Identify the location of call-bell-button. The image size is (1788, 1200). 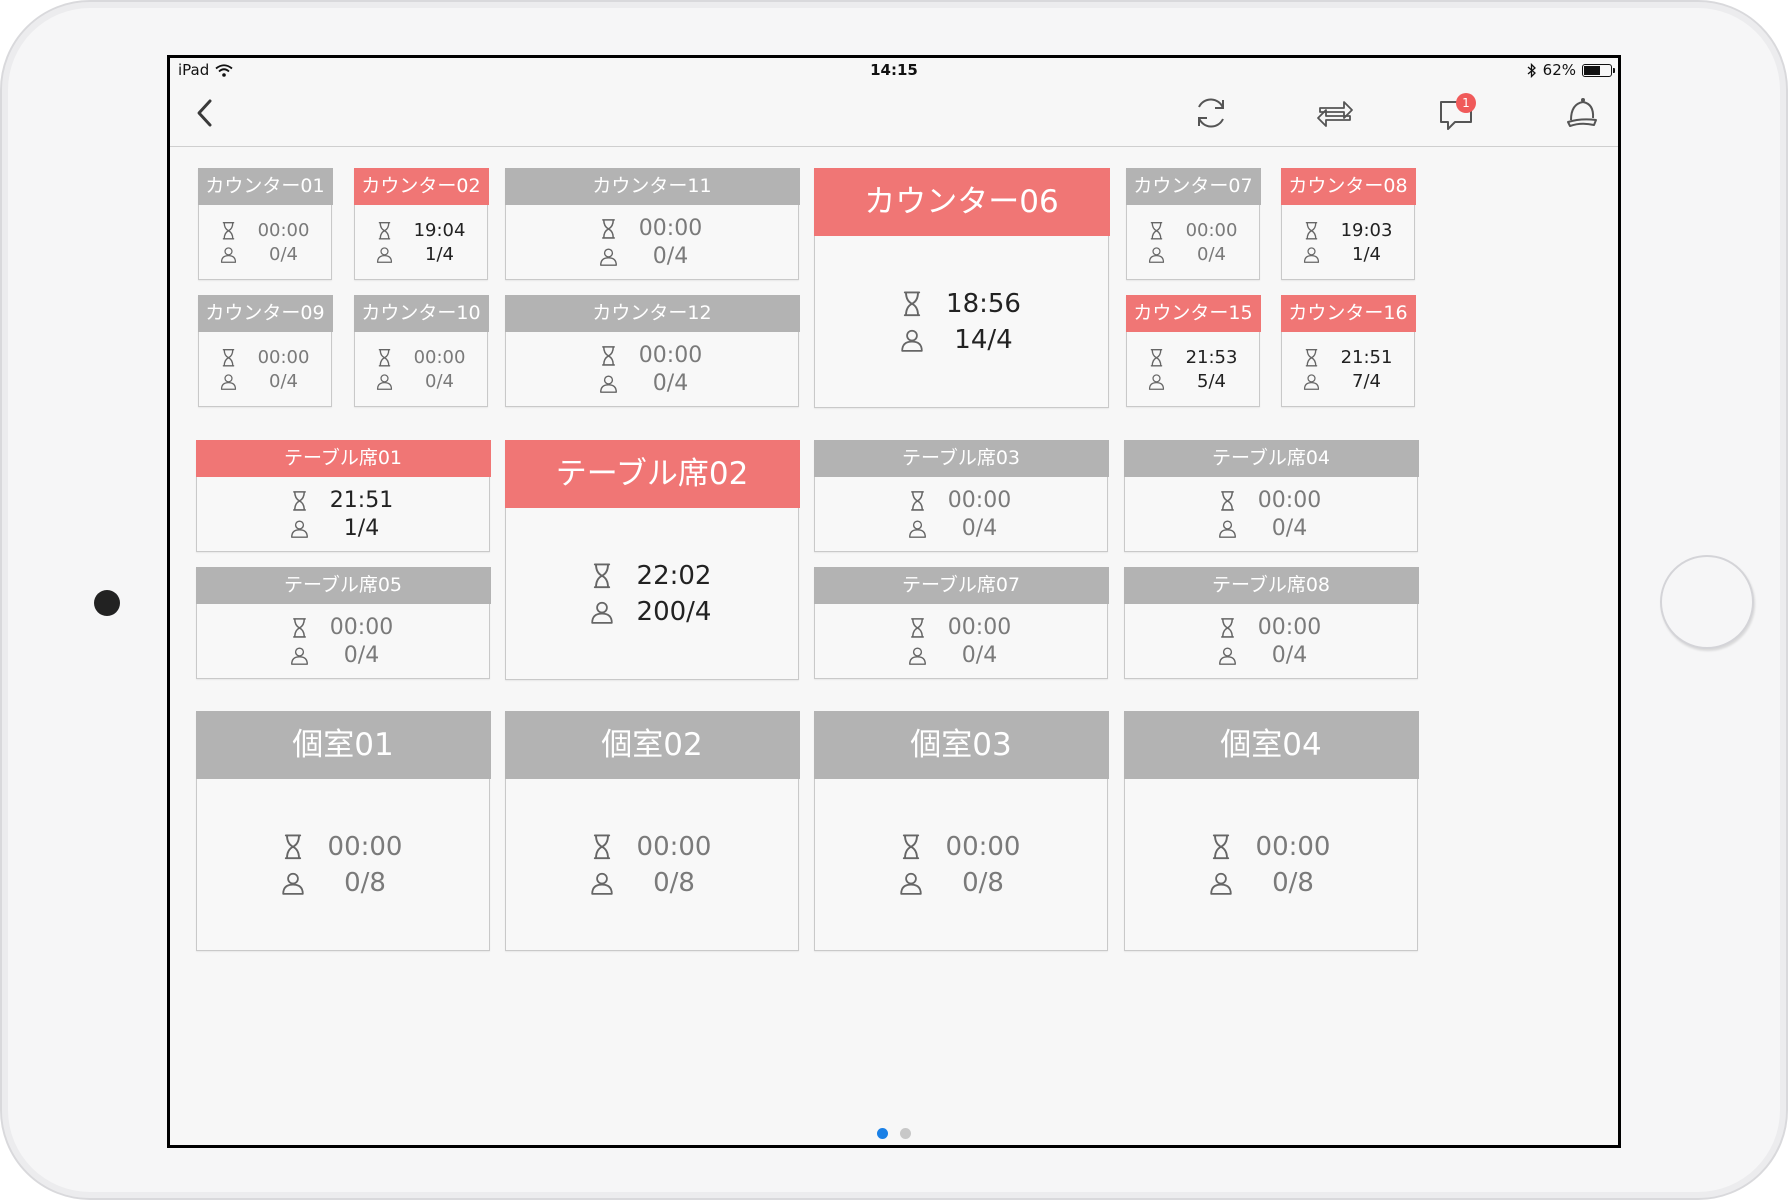
(1581, 113).